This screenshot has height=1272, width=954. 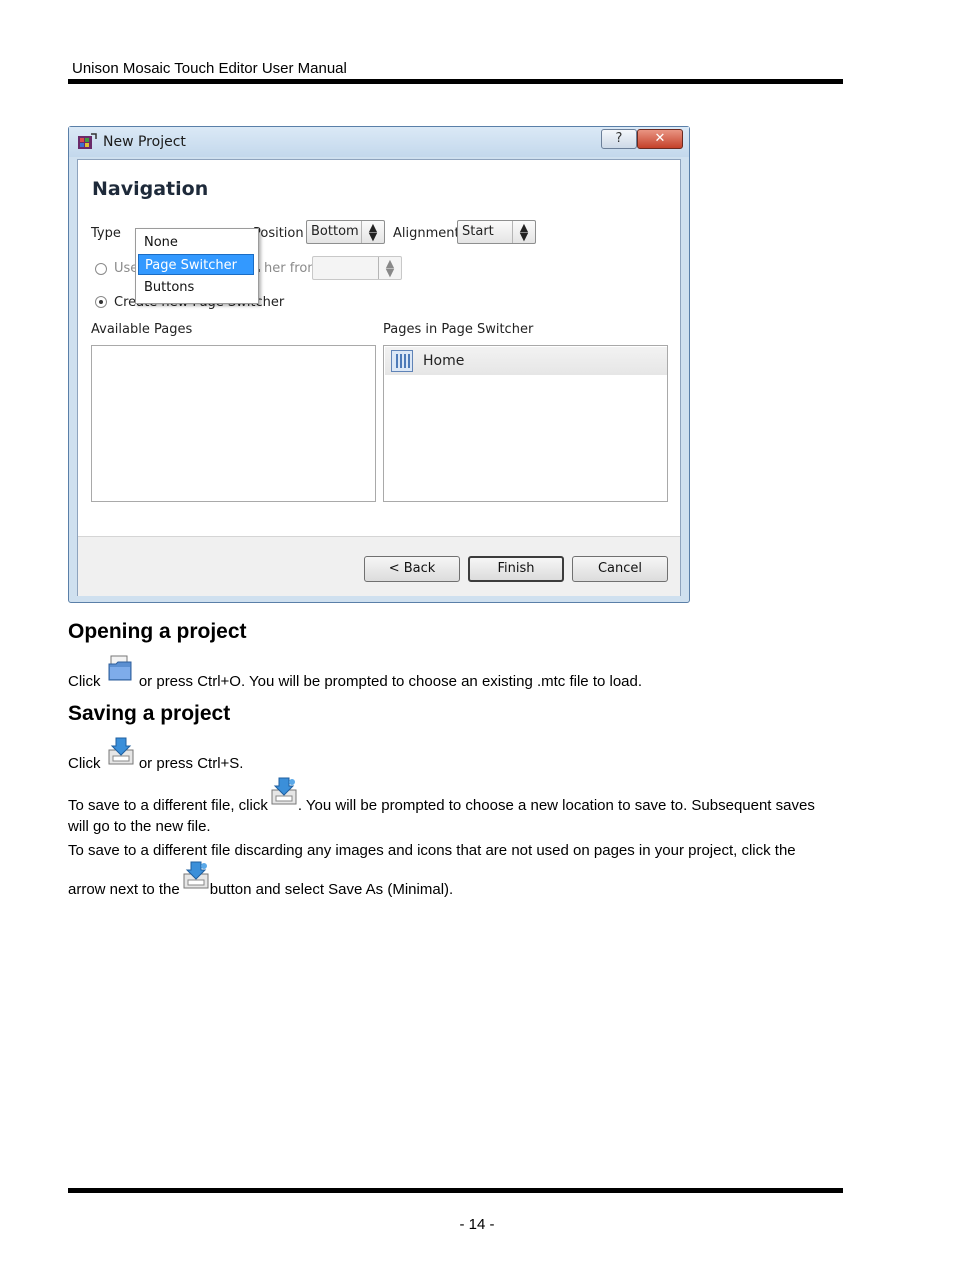 I want to click on position-label: Position, so click(x=278, y=233).